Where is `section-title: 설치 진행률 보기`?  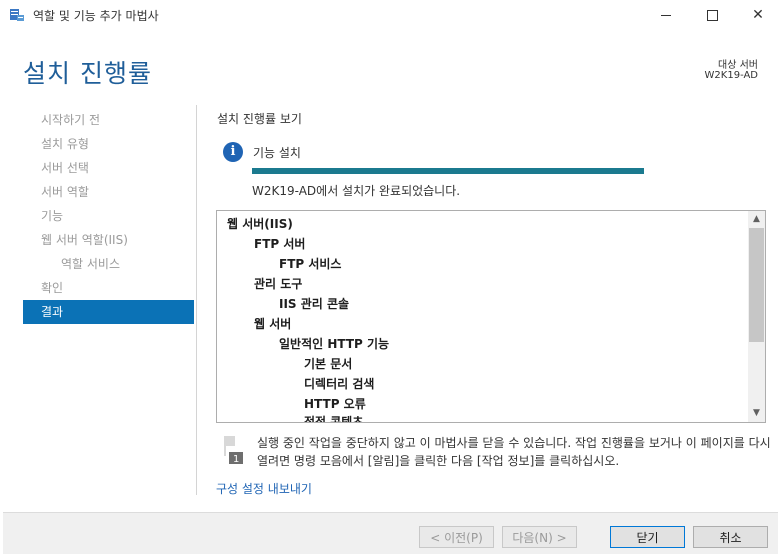 section-title: 설치 진행률 보기 is located at coordinates (259, 119).